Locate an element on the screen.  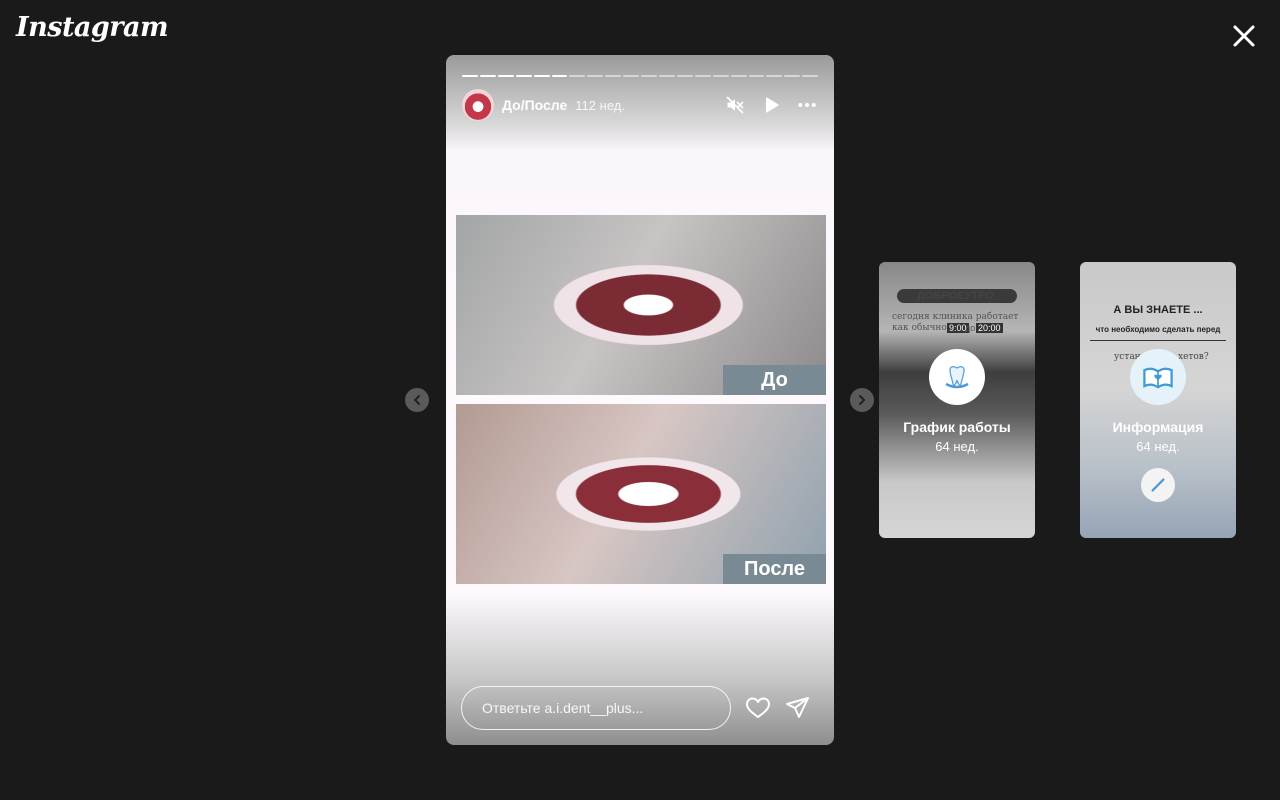
play-button is located at coordinates (771, 105).